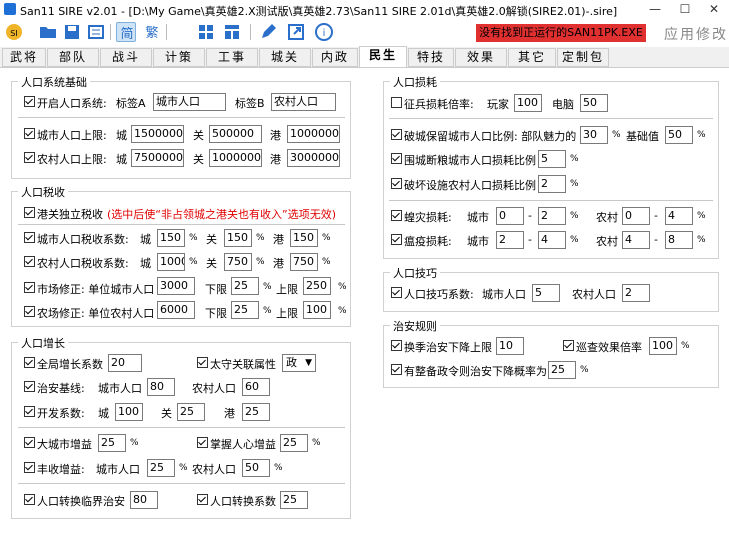  What do you see at coordinates (568, 345) in the screenshot?
I see `patrol-checkbox` at bounding box center [568, 345].